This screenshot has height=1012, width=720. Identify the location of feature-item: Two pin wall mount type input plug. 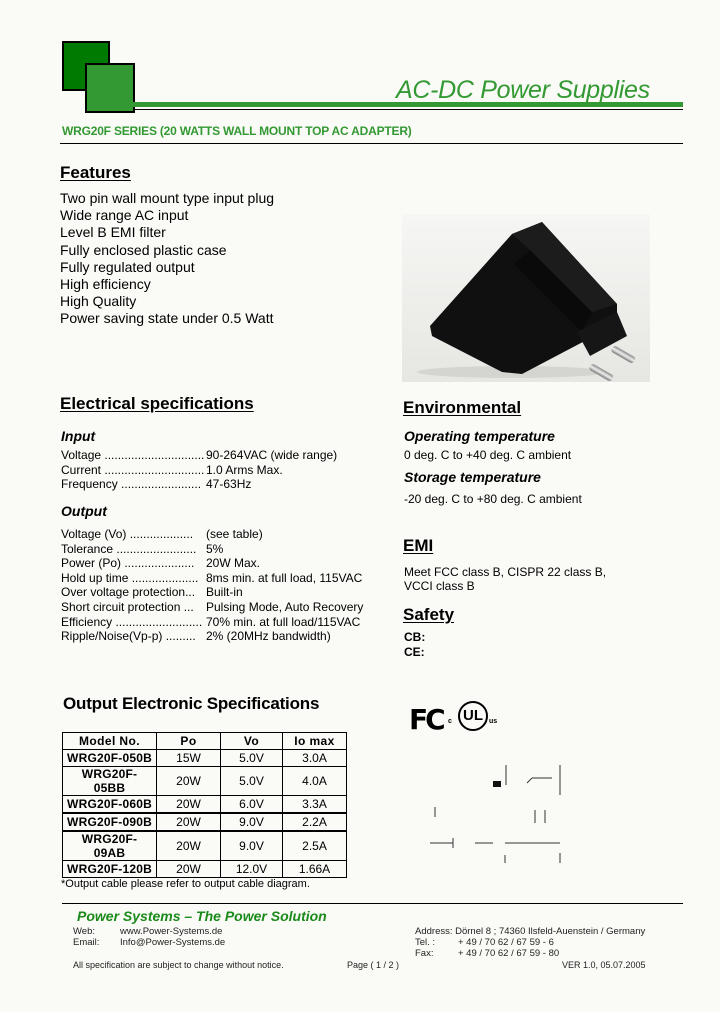
(167, 198).